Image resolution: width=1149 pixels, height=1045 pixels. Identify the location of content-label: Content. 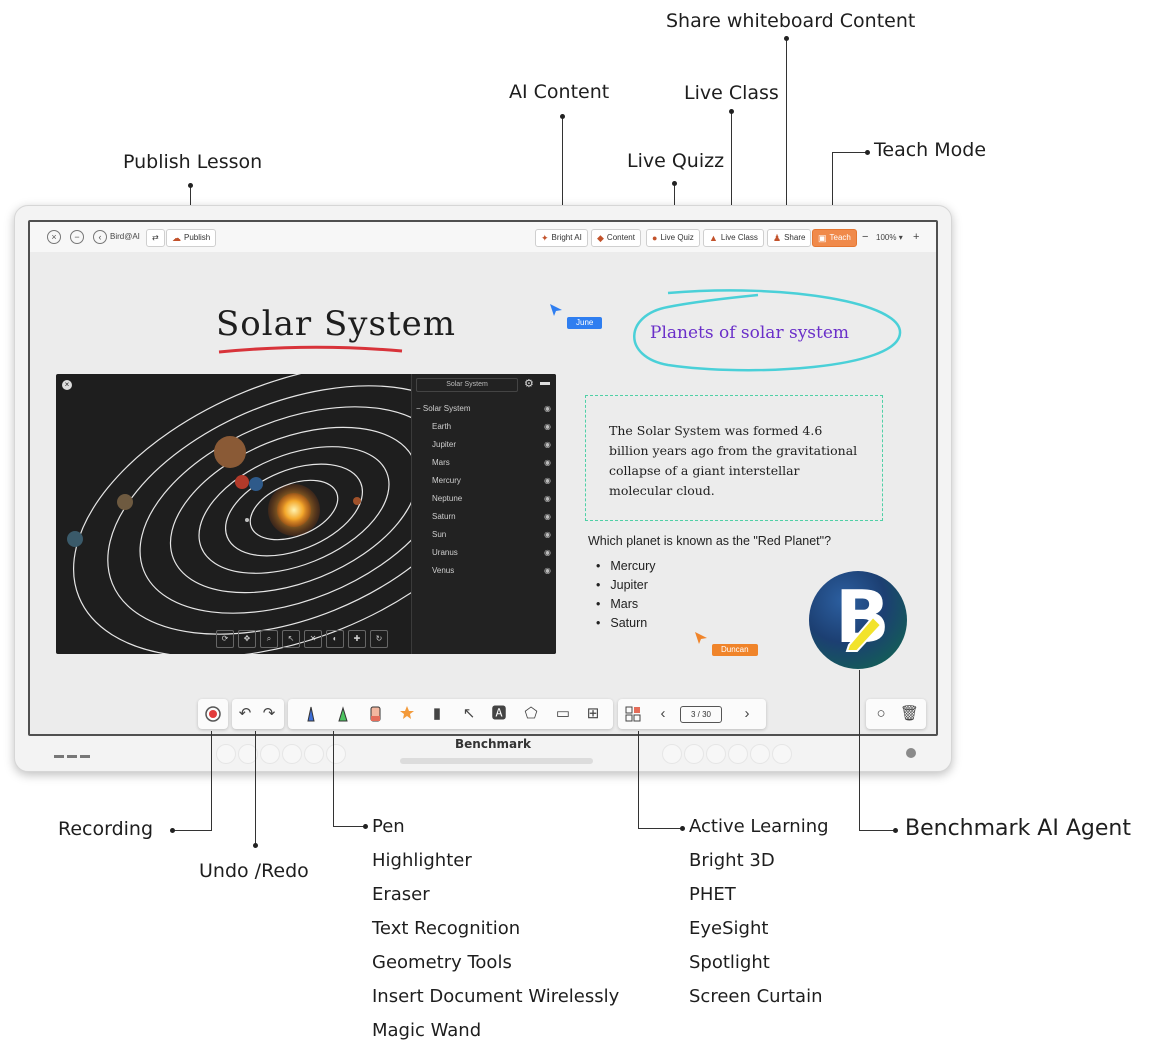
(620, 237).